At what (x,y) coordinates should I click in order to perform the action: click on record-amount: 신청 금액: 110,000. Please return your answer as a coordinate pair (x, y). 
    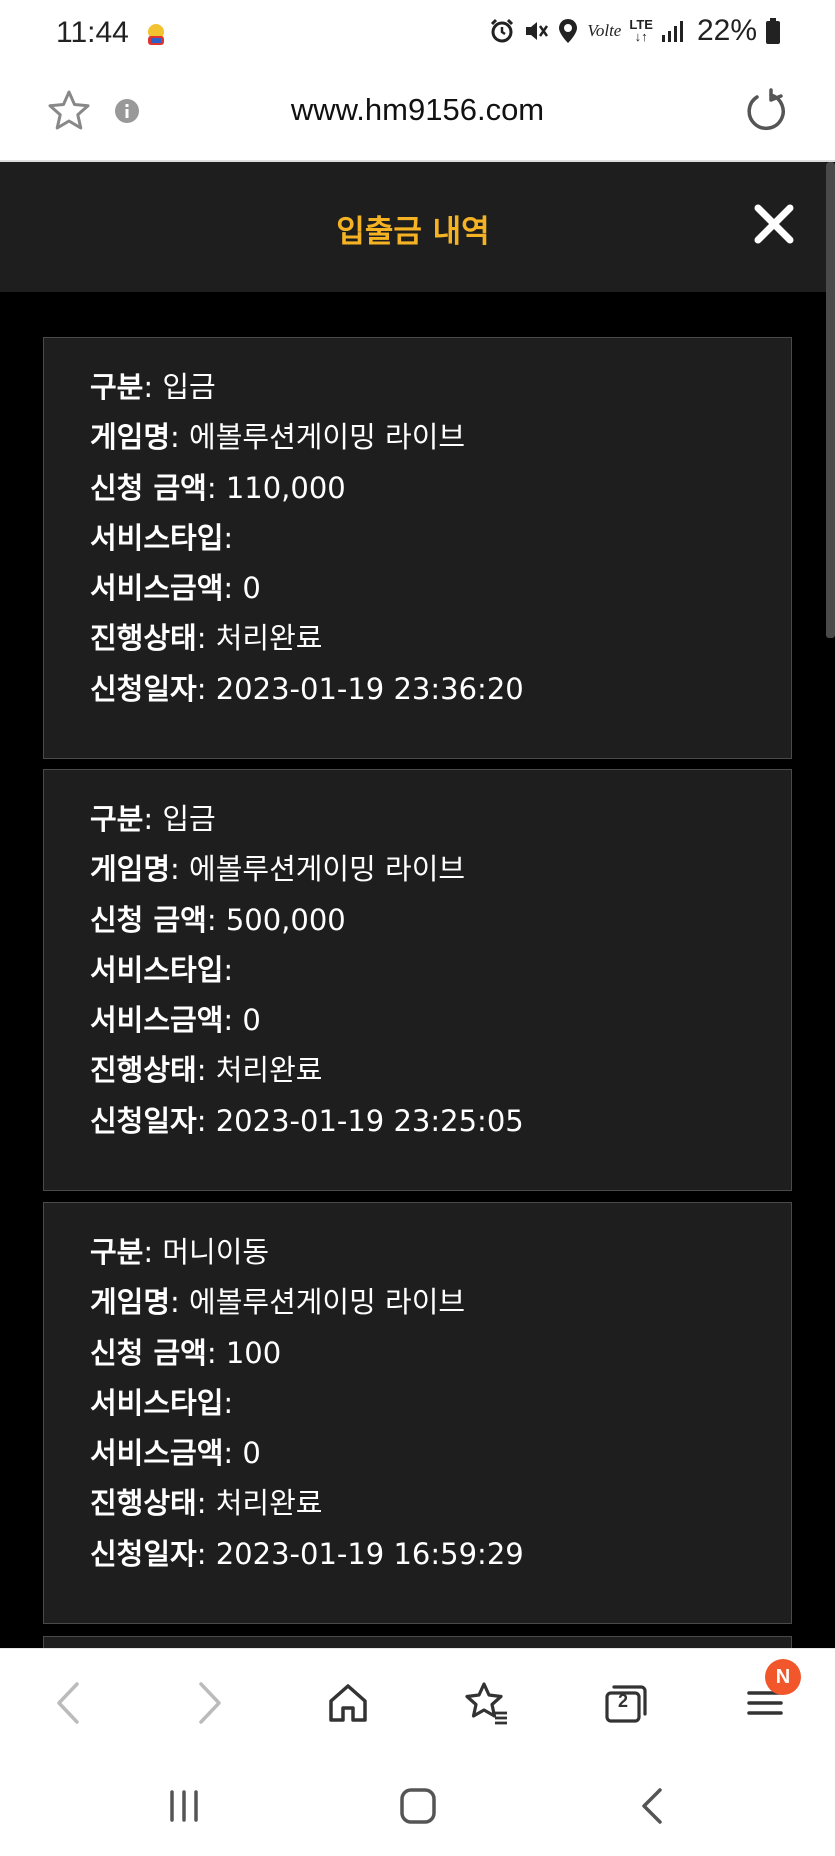
    Looking at the image, I should click on (218, 487).